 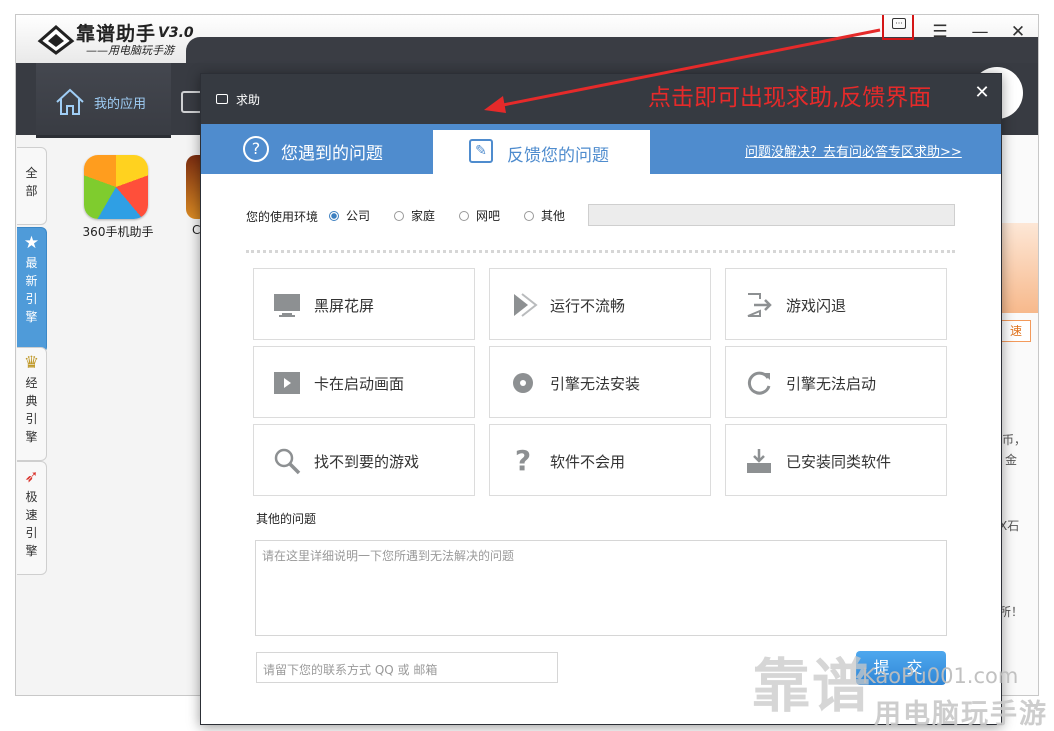 I want to click on watermark-logo: 靠谱, so click(x=812, y=686).